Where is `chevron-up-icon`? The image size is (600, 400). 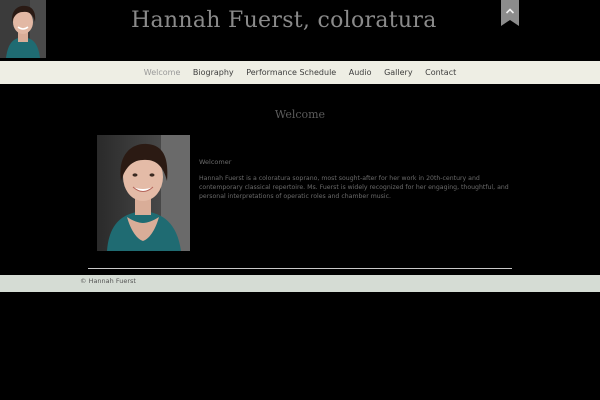
chevron-up-icon is located at coordinates (510, 13).